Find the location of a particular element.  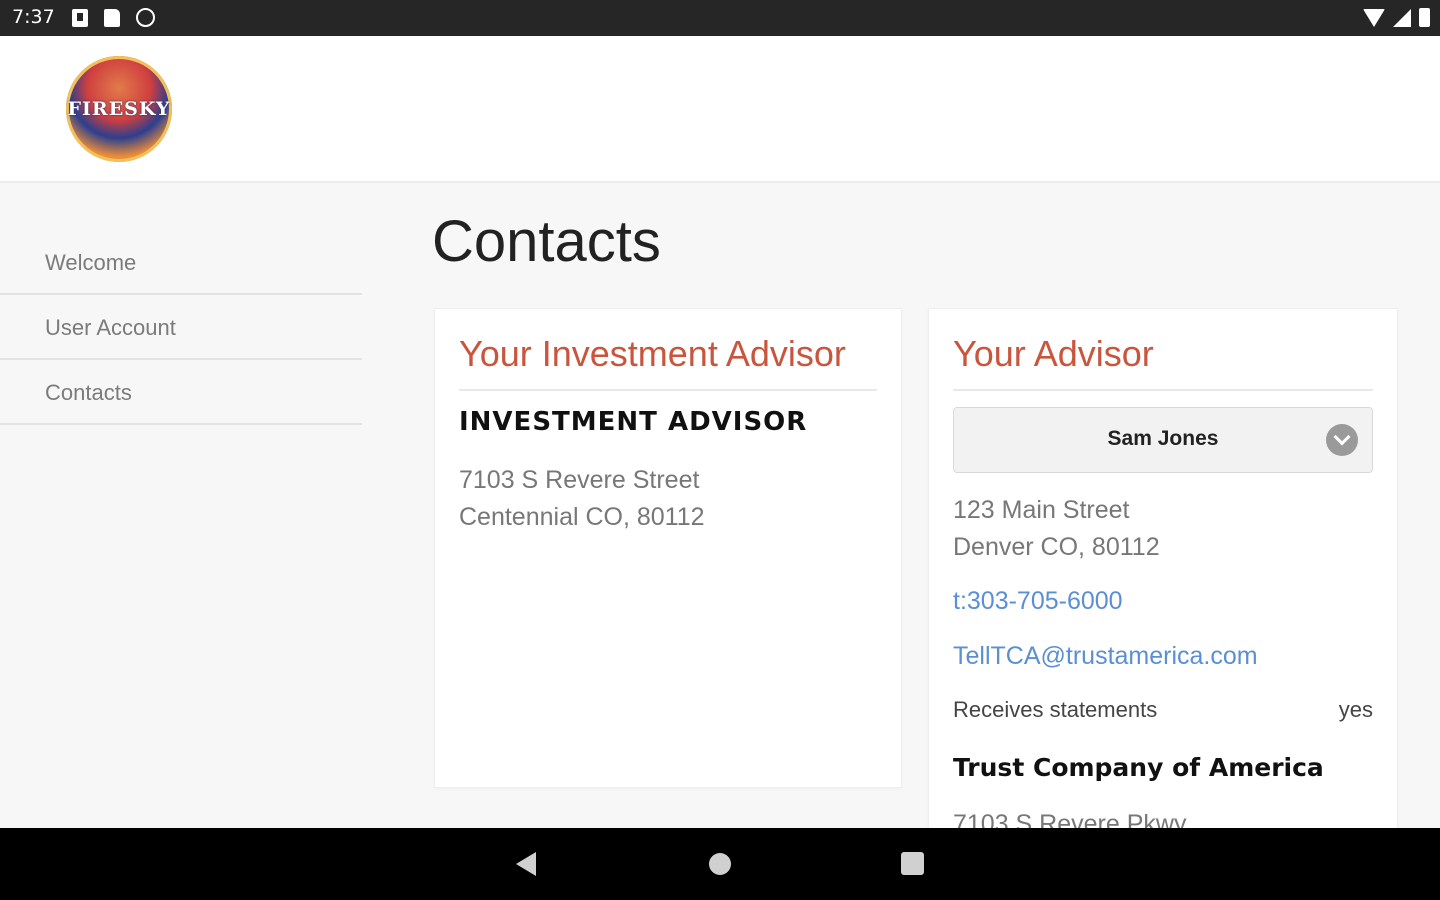

sd-card-icon is located at coordinates (112, 18).